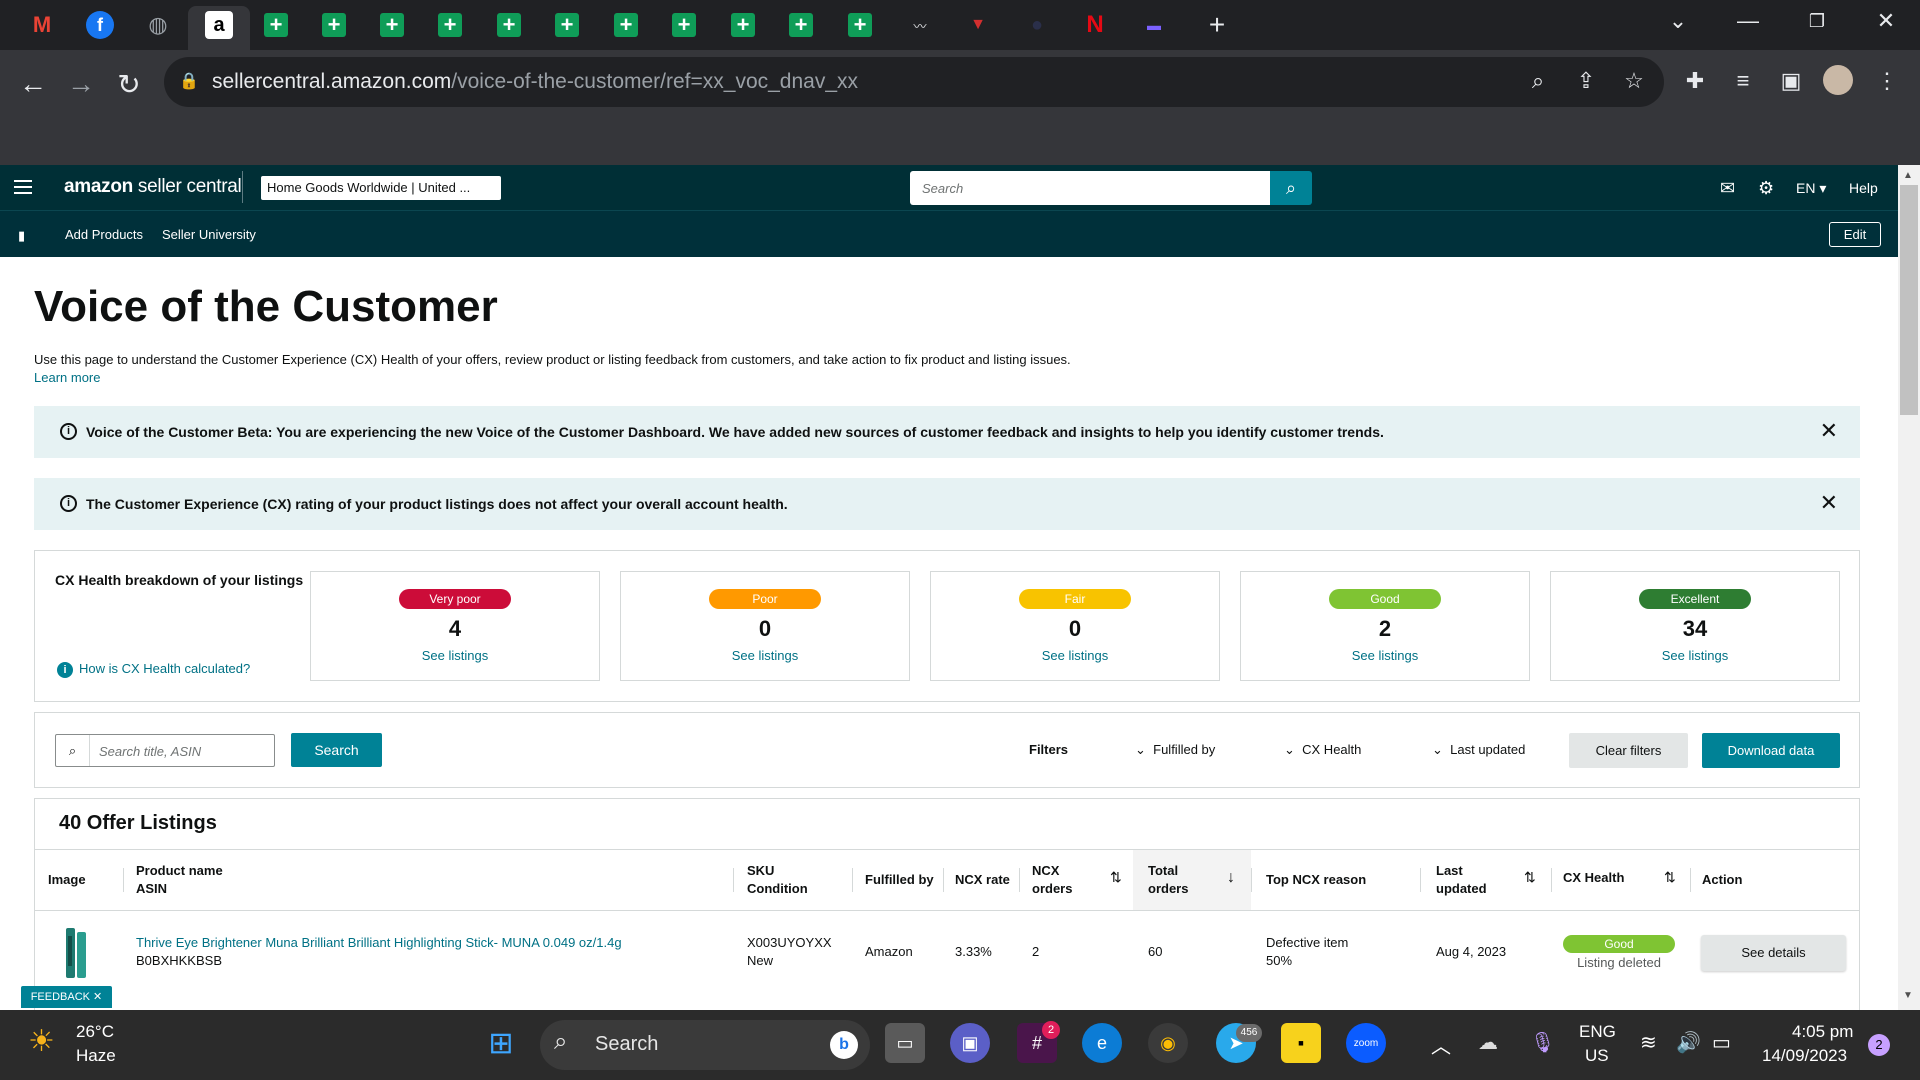 Image resolution: width=1920 pixels, height=1080 pixels. What do you see at coordinates (1748, 21) in the screenshot?
I see `minimize-icon: —` at bounding box center [1748, 21].